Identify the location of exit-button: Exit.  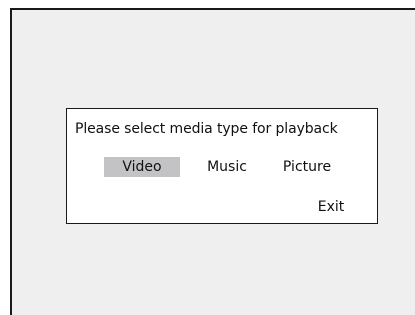
(331, 207).